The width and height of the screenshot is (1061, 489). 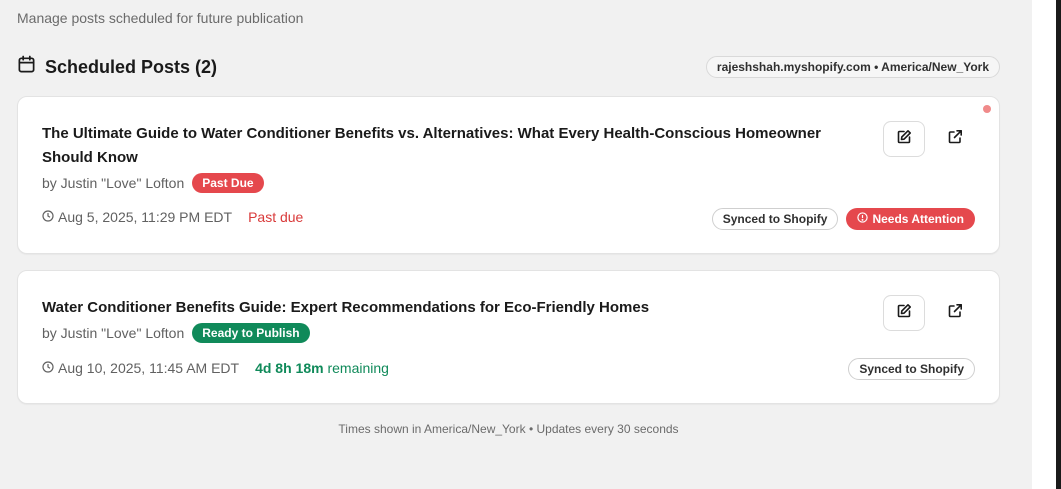 I want to click on post-byline: by Justin "Love" Lofton Ready to Publish, so click(x=176, y=333).